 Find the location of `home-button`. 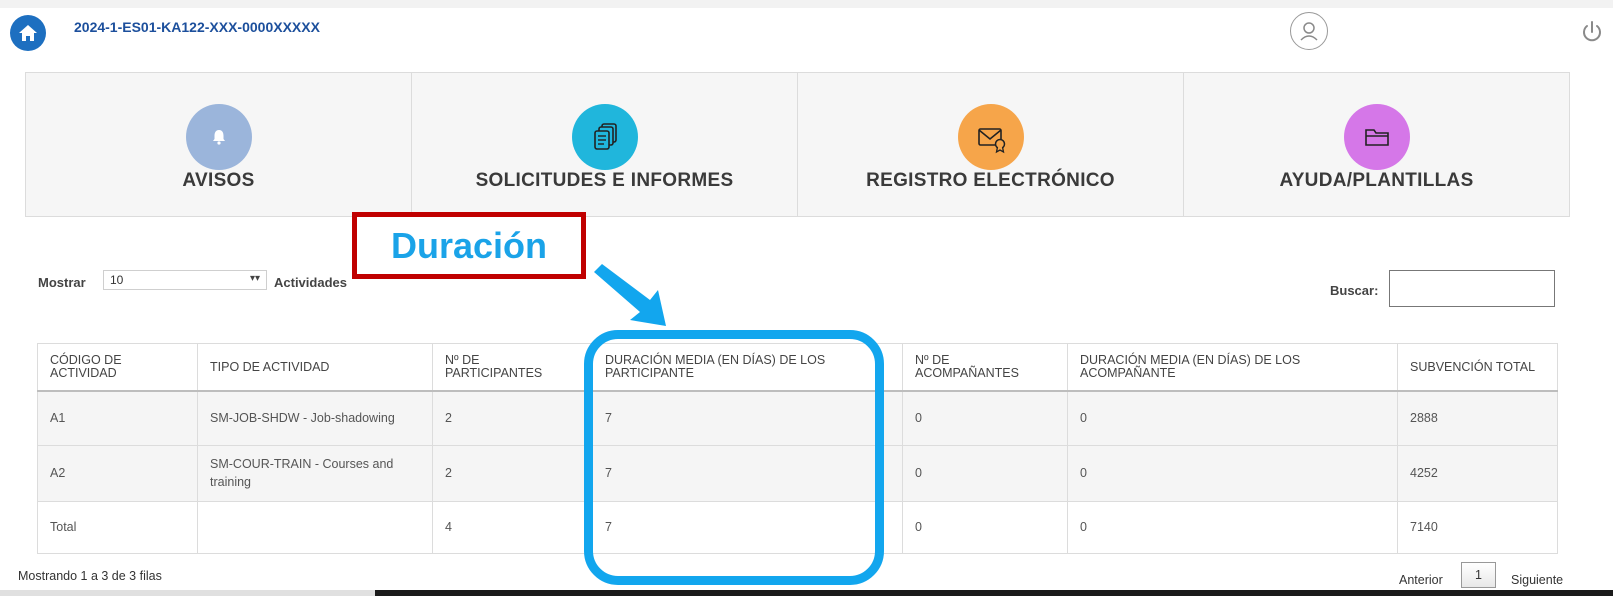

home-button is located at coordinates (28, 33).